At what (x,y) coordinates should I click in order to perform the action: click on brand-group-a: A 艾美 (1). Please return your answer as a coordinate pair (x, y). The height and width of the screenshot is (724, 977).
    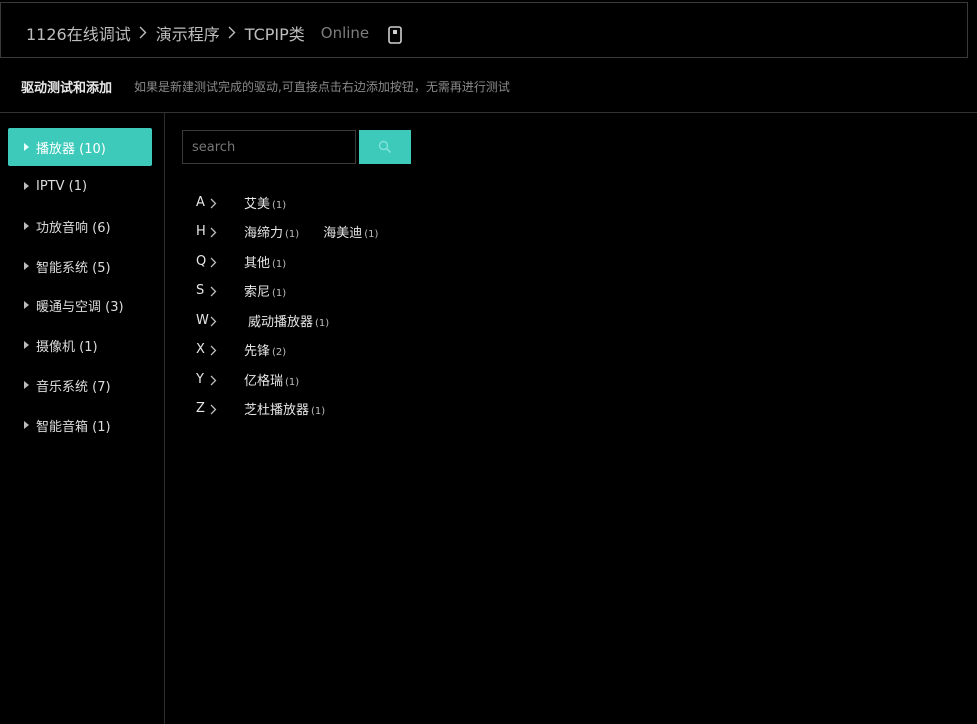
    Looking at the image, I should click on (253, 202).